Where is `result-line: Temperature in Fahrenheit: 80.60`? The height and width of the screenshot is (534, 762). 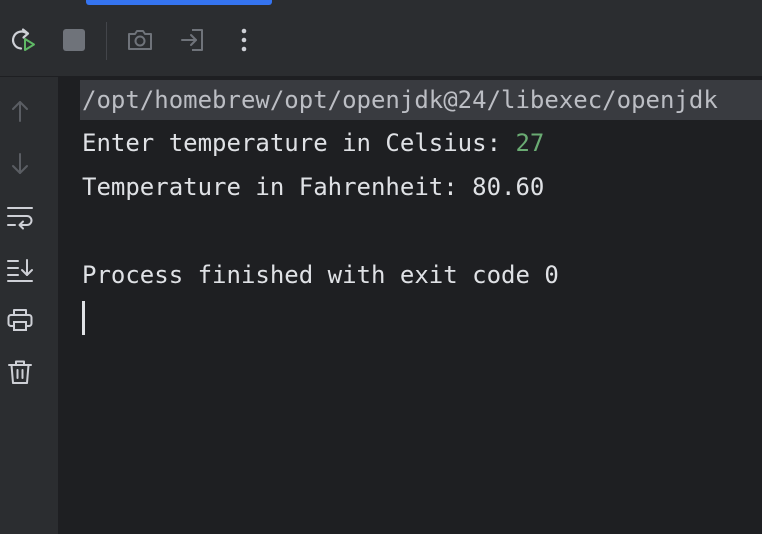 result-line: Temperature in Fahrenheit: 80.60 is located at coordinates (313, 187).